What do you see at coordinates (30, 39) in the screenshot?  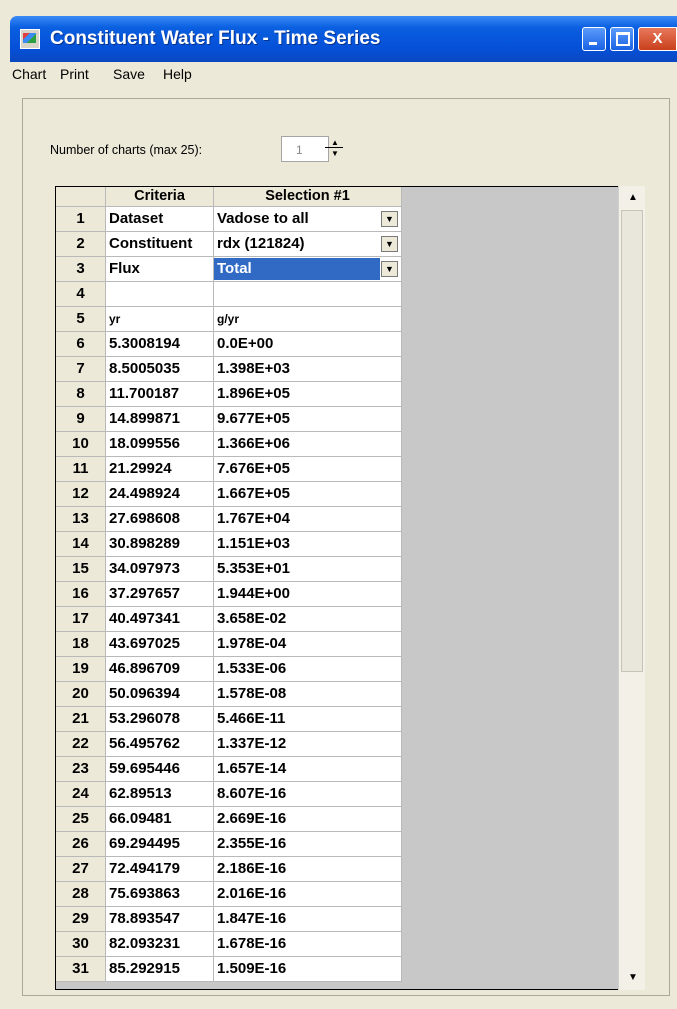 I see `app-icon` at bounding box center [30, 39].